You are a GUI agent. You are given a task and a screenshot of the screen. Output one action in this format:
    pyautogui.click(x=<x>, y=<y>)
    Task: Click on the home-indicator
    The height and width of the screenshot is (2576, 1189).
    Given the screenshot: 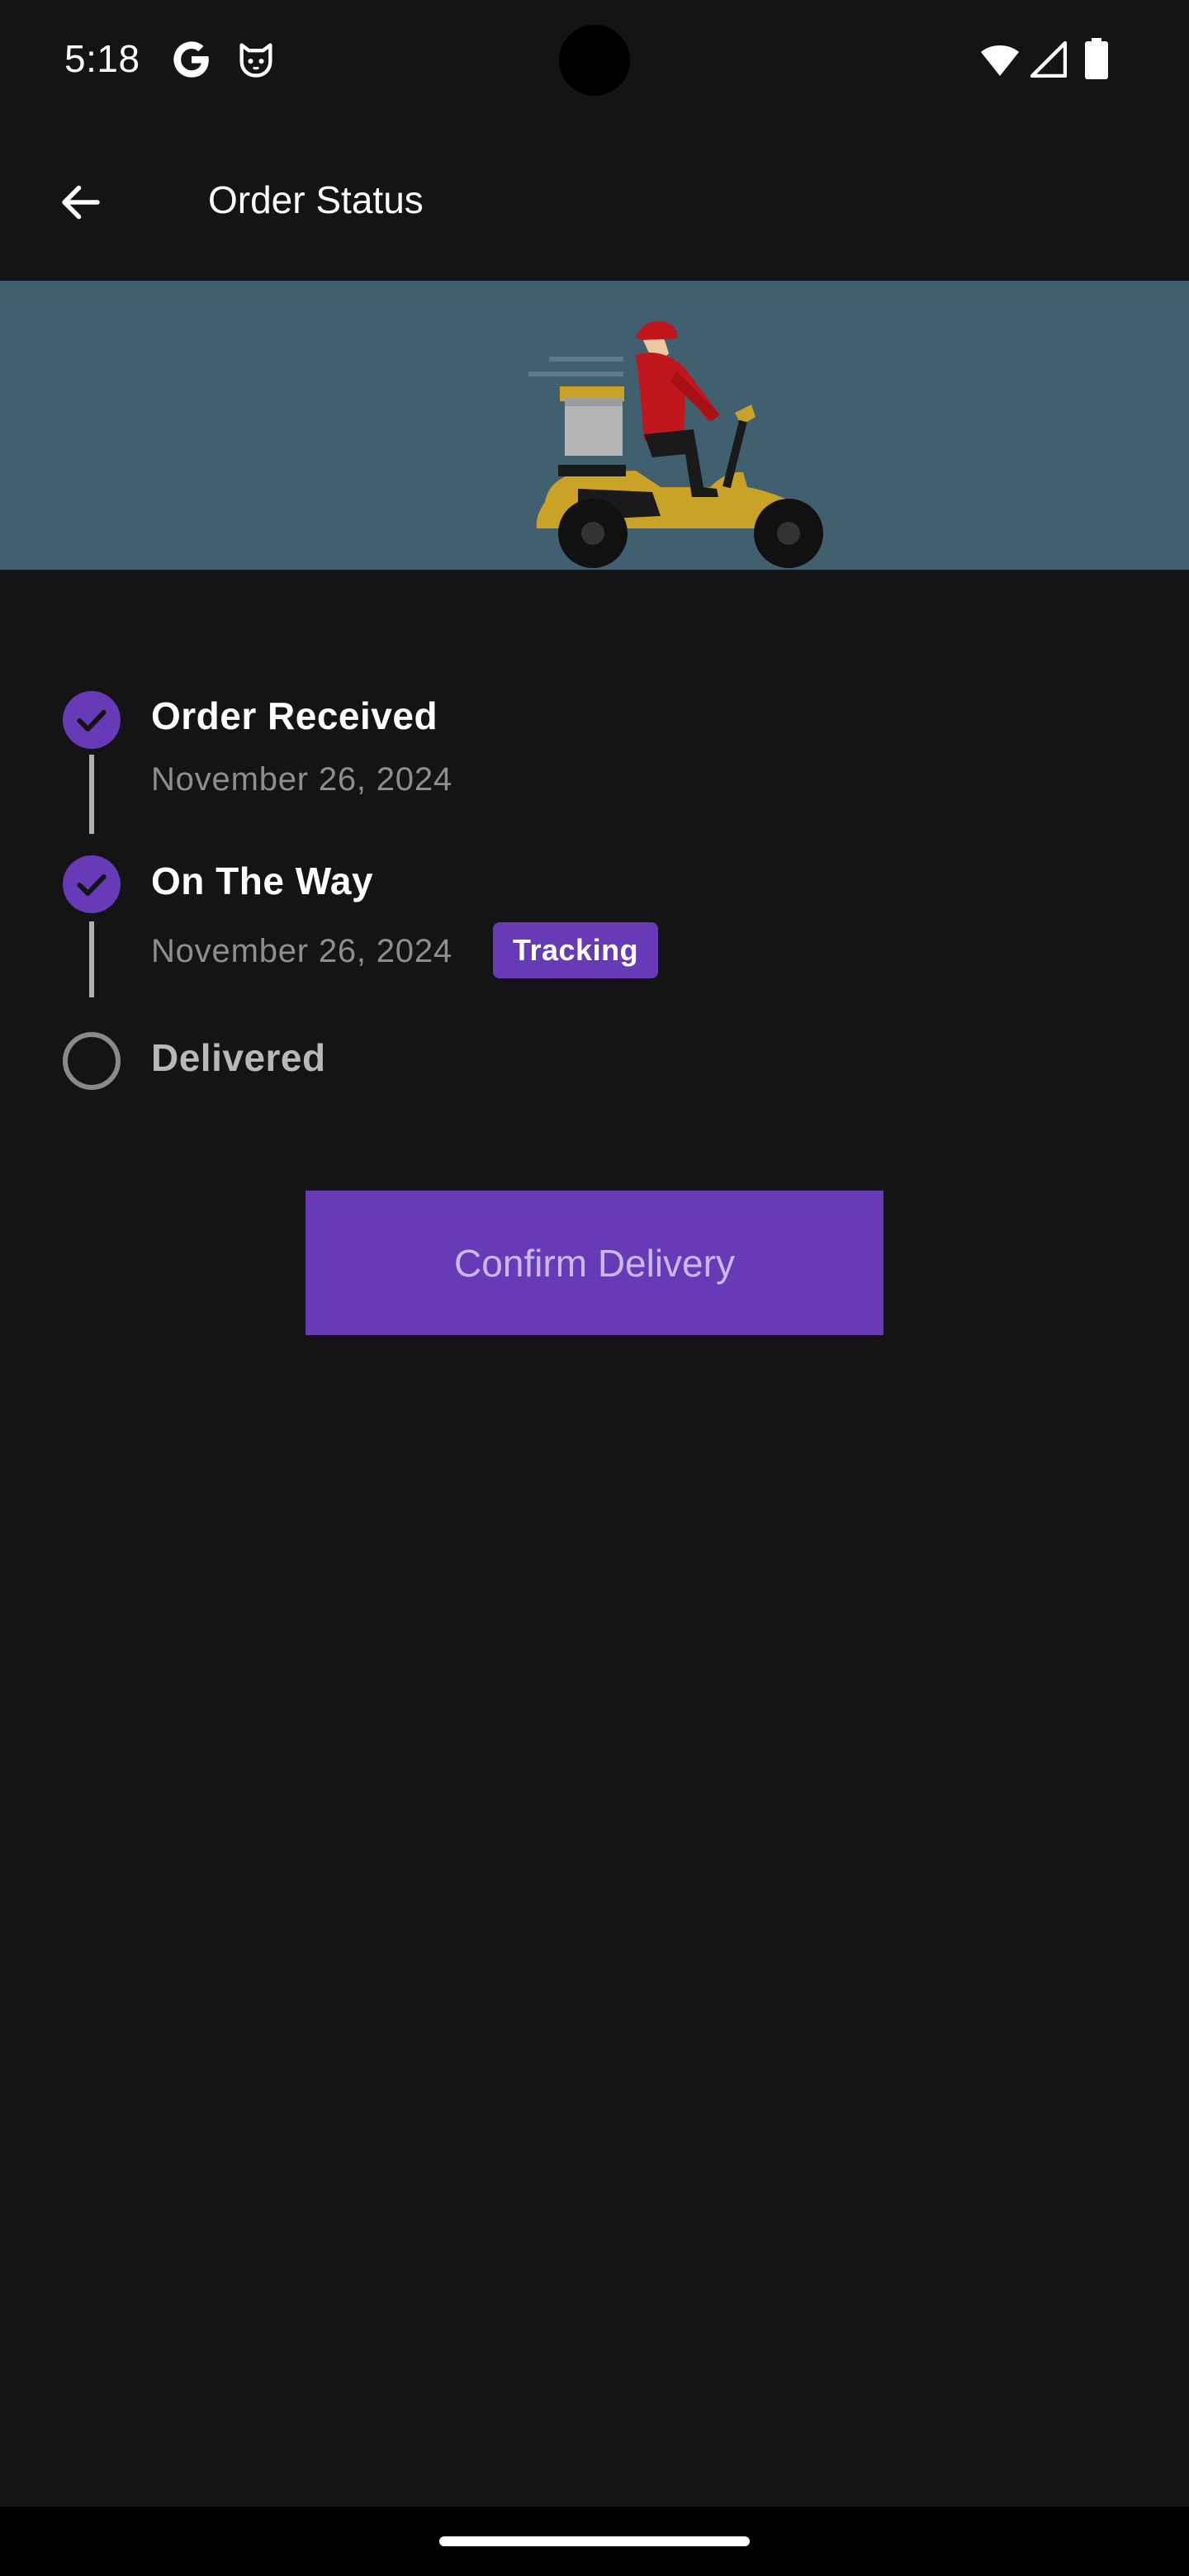 What is the action you would take?
    pyautogui.click(x=594, y=2541)
    